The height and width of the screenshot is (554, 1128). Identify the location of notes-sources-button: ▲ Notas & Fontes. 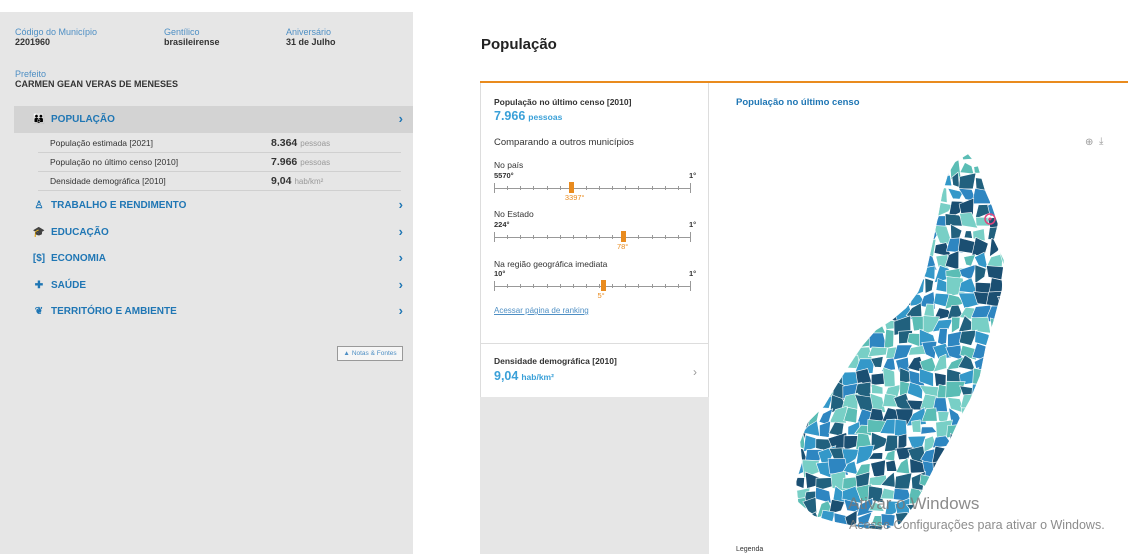
(370, 353).